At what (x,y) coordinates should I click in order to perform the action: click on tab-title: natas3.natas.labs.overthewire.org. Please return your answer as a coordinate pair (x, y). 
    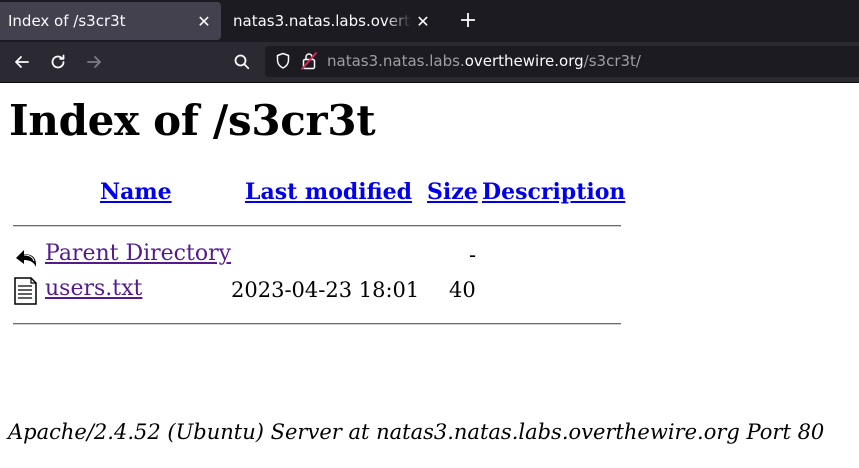
    Looking at the image, I should click on (322, 21).